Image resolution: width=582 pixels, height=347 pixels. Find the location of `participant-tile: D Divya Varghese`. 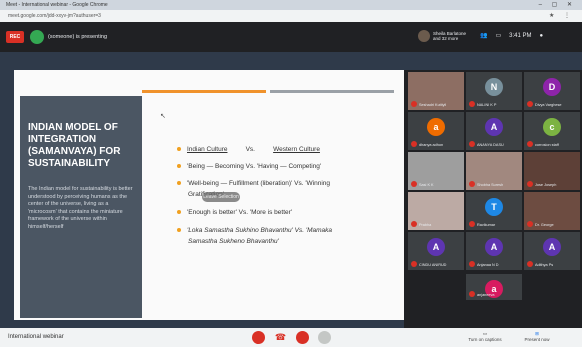

participant-tile: D Divya Varghese is located at coordinates (552, 91).